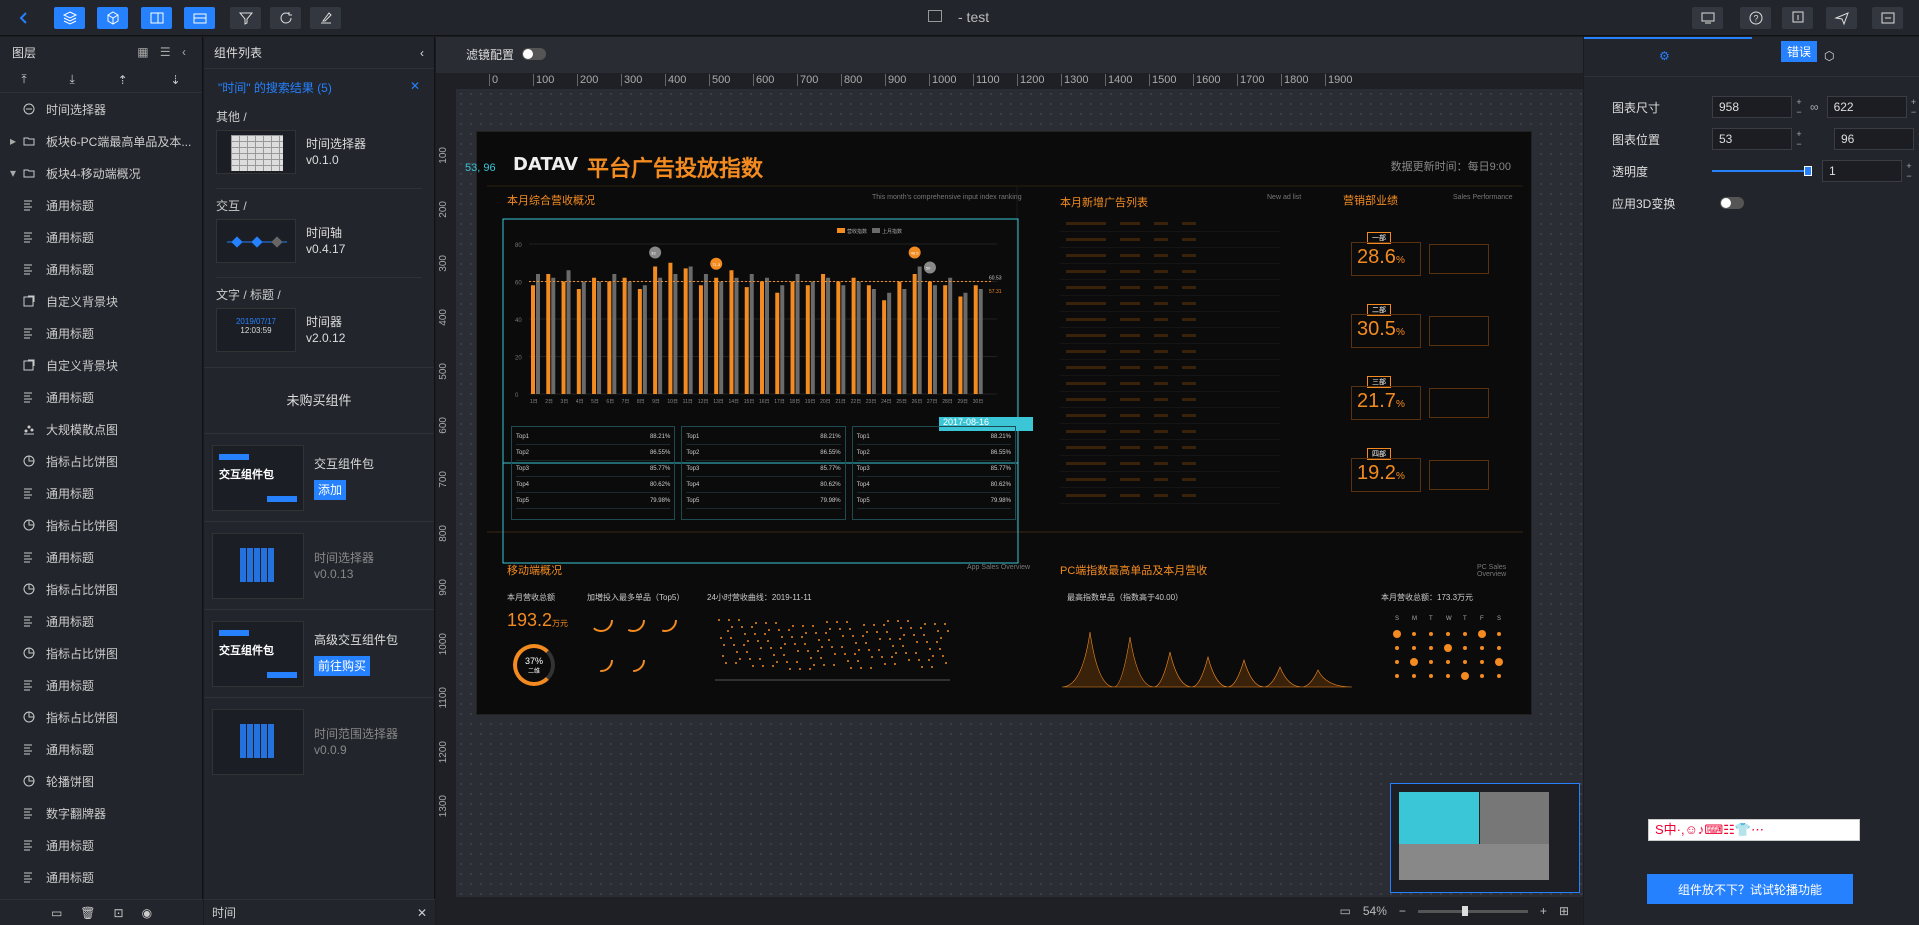  Describe the element at coordinates (319, 741) in the screenshot. I see `component-pack: 时间范围选择器 v0.0.9` at that location.